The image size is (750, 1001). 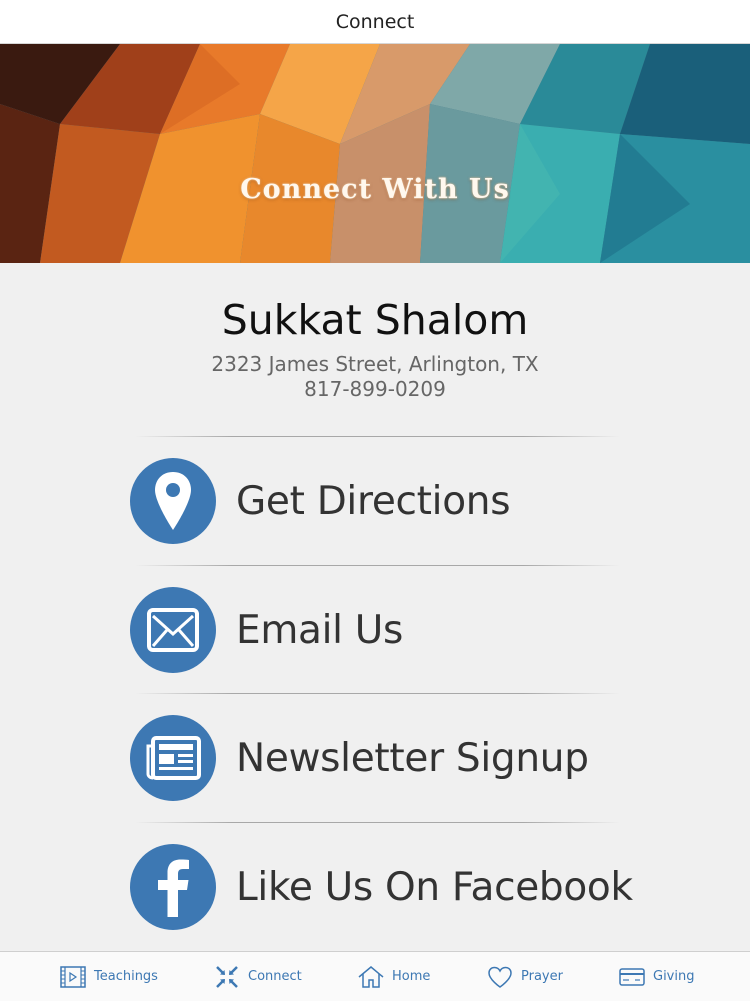 I want to click on navigation-bar: Connect, so click(x=375, y=22).